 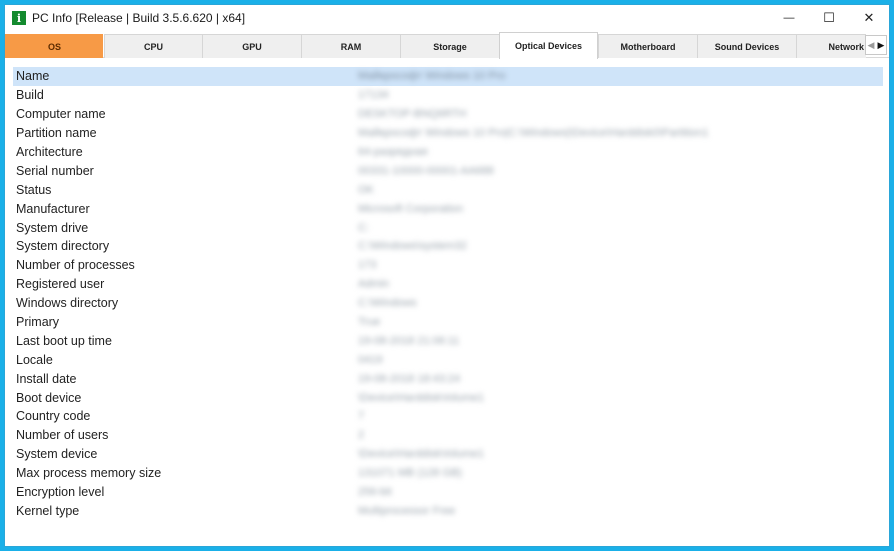 I want to click on property-label: Country code, so click(x=53, y=416).